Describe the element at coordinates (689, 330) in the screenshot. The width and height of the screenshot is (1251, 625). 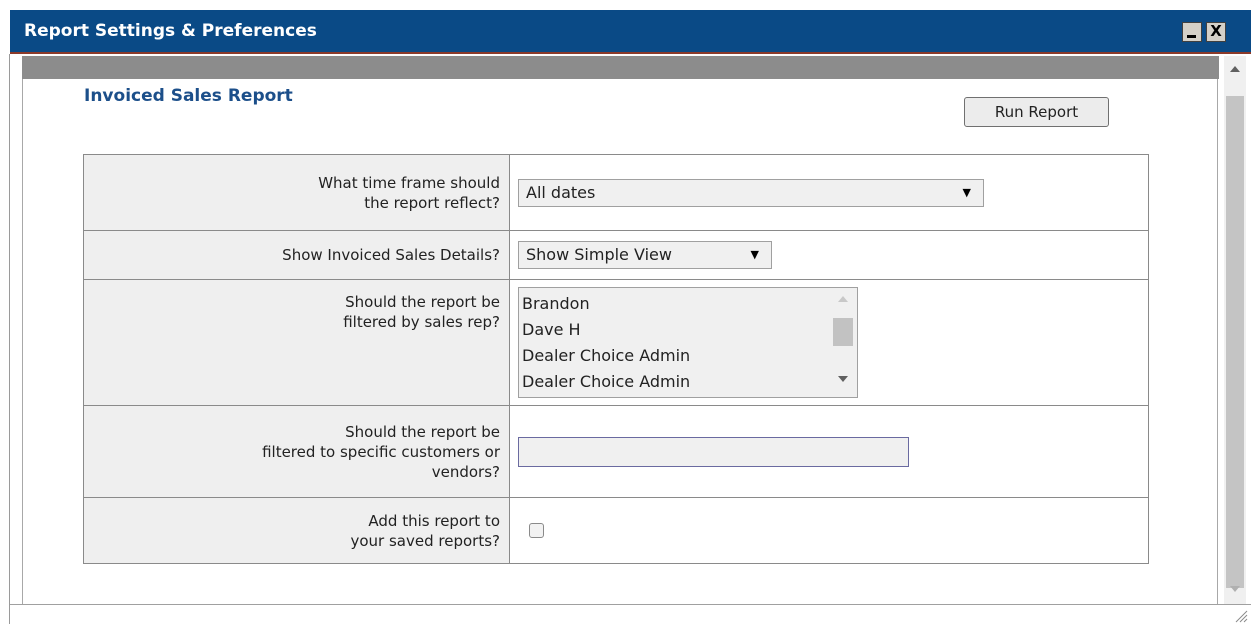
I see `list-item: Dave H` at that location.